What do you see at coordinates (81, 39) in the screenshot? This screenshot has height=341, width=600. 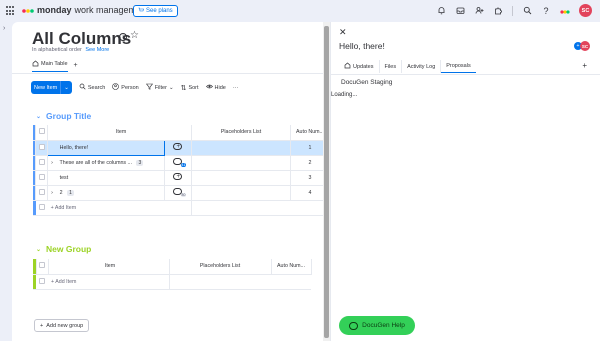 I see `board-title: All Columns` at bounding box center [81, 39].